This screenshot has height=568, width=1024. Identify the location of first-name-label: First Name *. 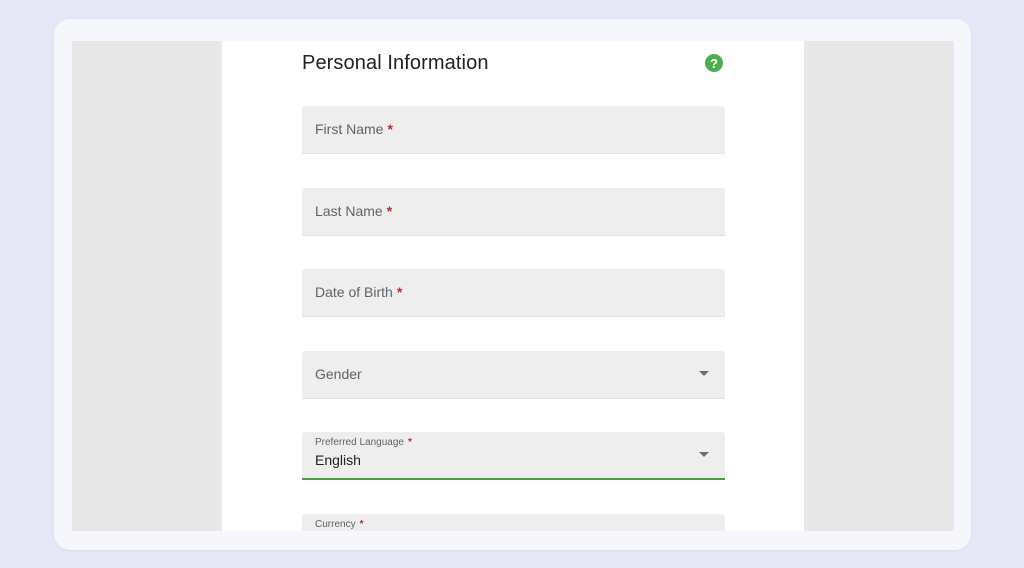
(354, 129).